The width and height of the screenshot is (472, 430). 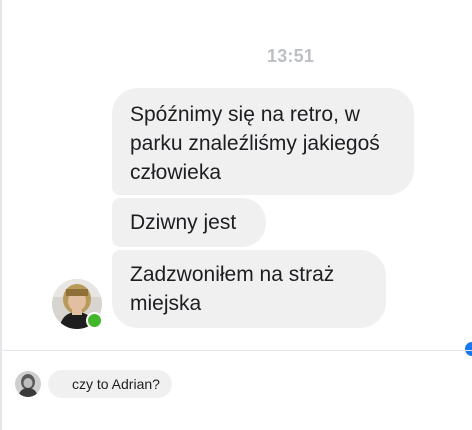 I want to click on preview-message: czy to Adrian?, so click(x=110, y=384).